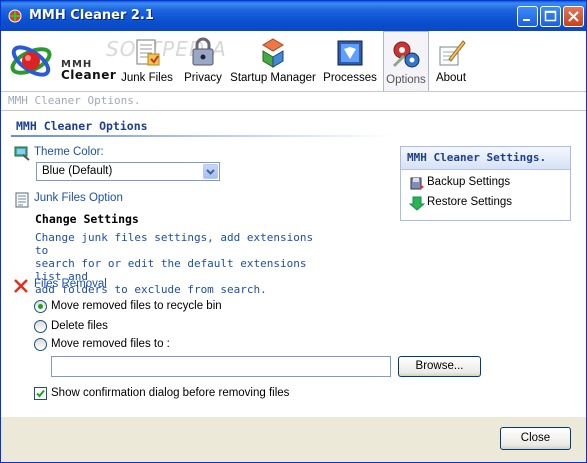  I want to click on change-settings-heading: Change Settings, so click(87, 219).